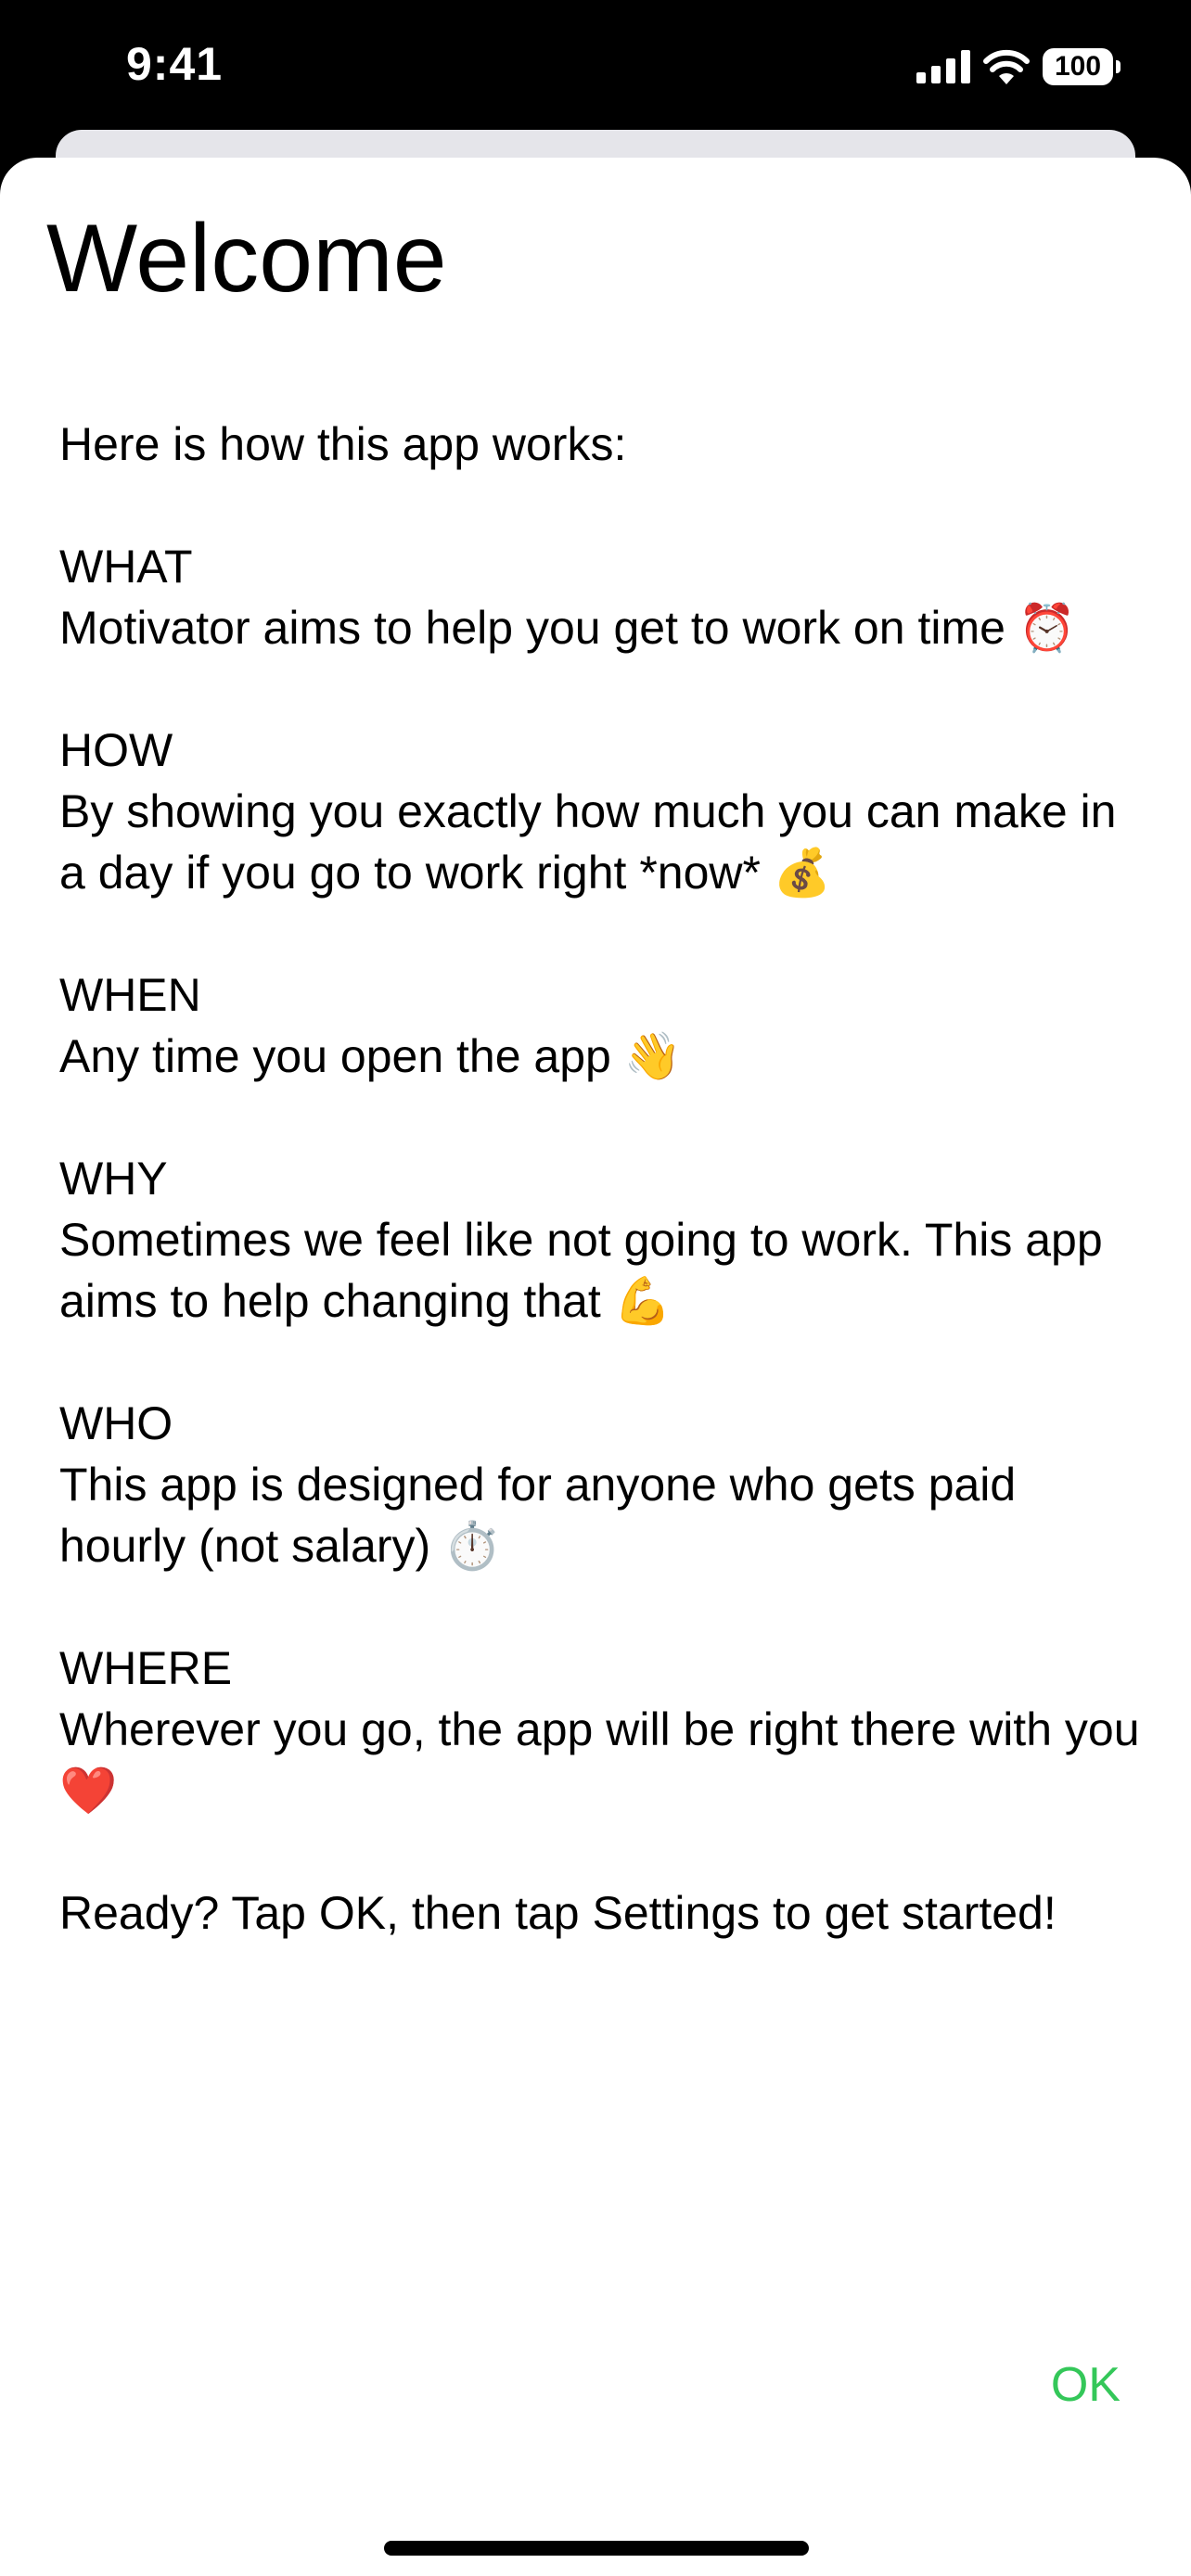 The height and width of the screenshot is (2576, 1191). I want to click on section-heading: WHY, so click(113, 1179).